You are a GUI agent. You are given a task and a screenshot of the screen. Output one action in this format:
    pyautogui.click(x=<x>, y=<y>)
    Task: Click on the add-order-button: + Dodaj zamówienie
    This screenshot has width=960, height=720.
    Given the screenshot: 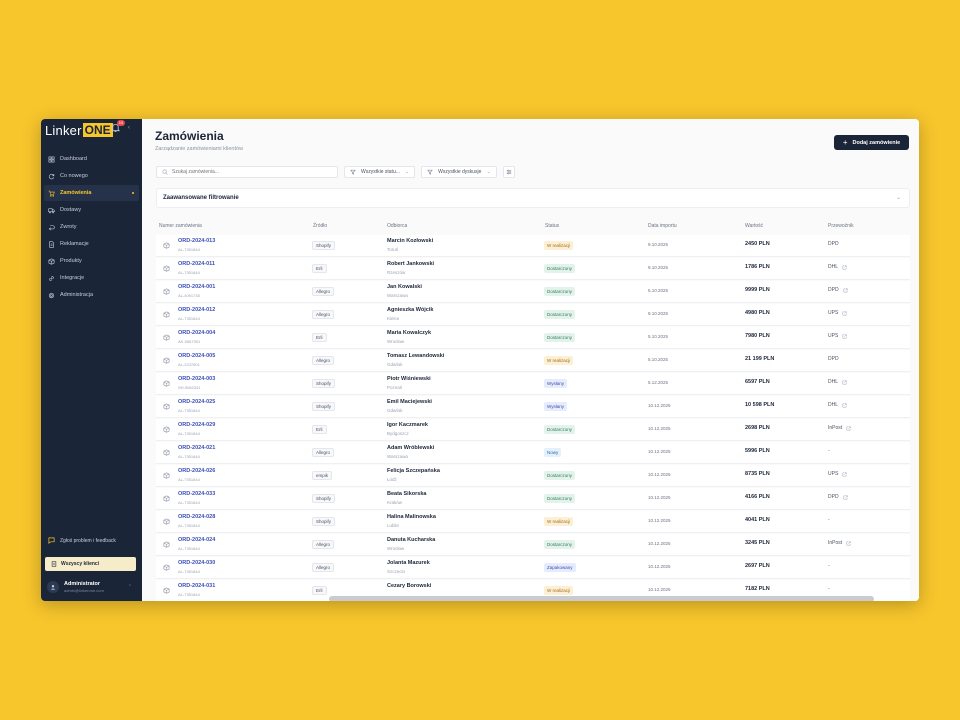 What is the action you would take?
    pyautogui.click(x=871, y=142)
    